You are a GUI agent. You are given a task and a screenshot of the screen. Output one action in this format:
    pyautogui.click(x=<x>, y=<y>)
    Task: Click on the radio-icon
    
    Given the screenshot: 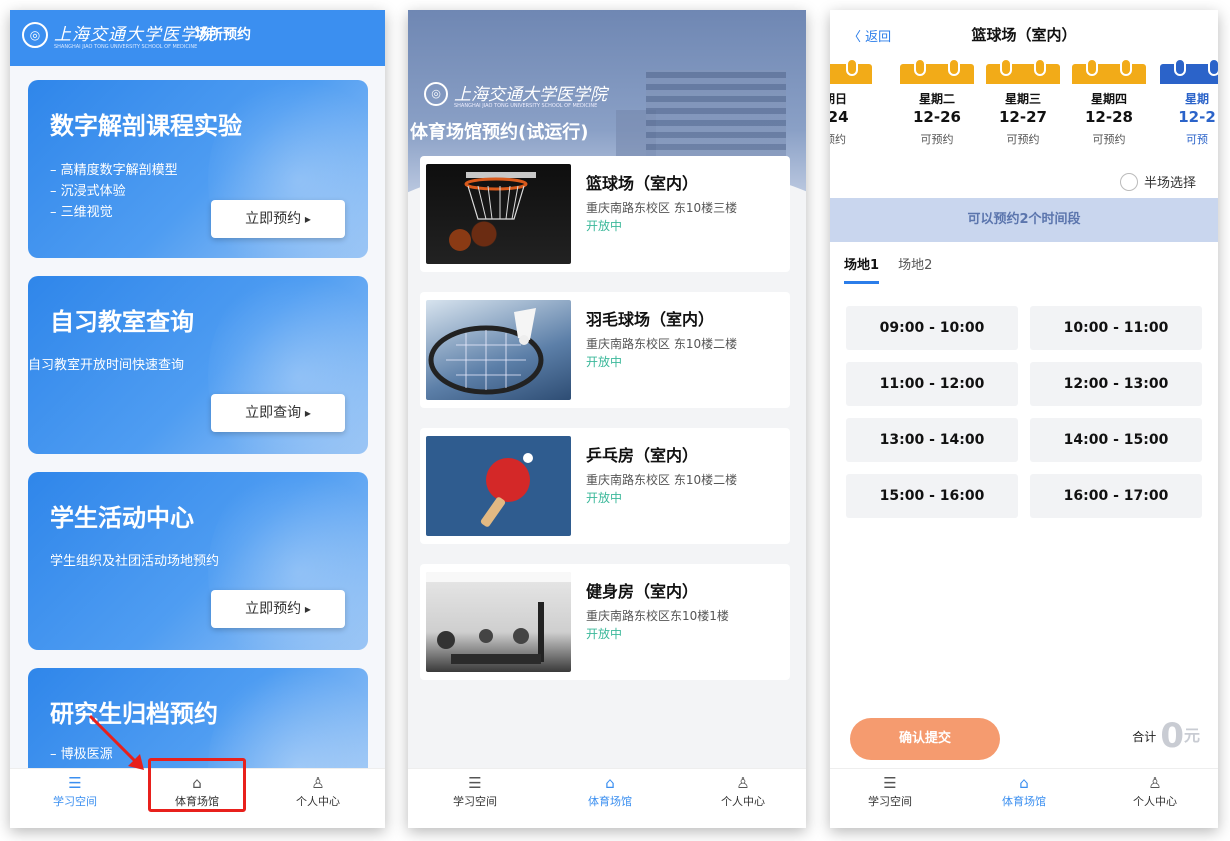 What is the action you would take?
    pyautogui.click(x=1128, y=182)
    